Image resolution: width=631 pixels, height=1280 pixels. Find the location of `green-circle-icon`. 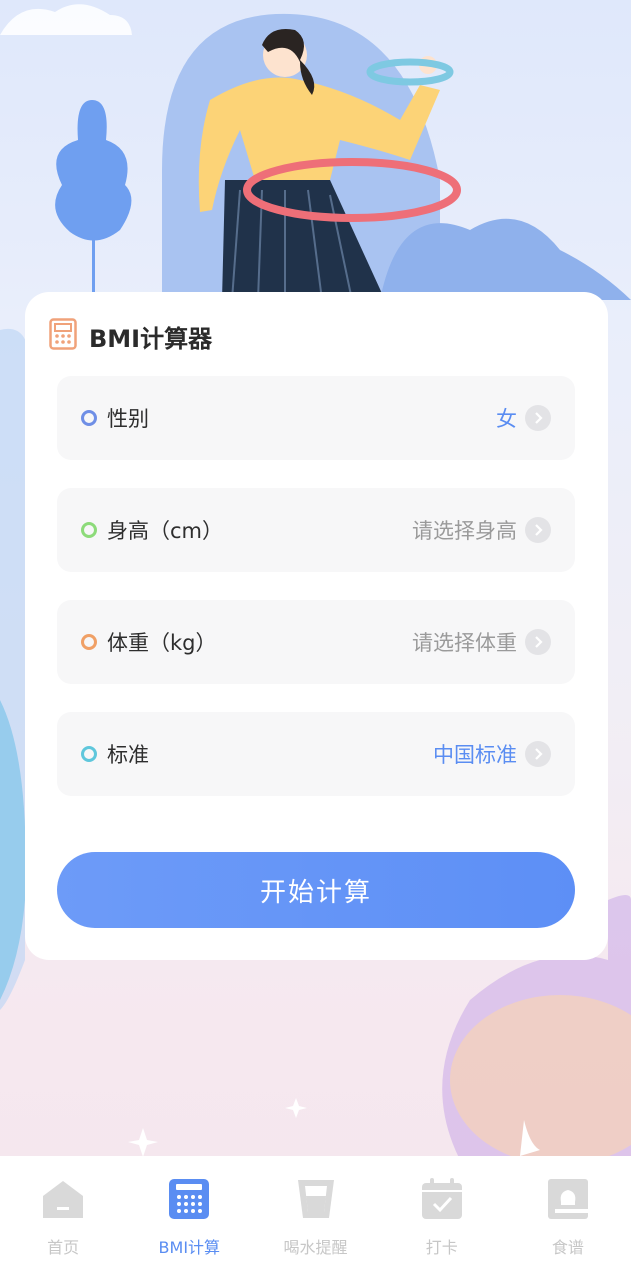

green-circle-icon is located at coordinates (89, 530).